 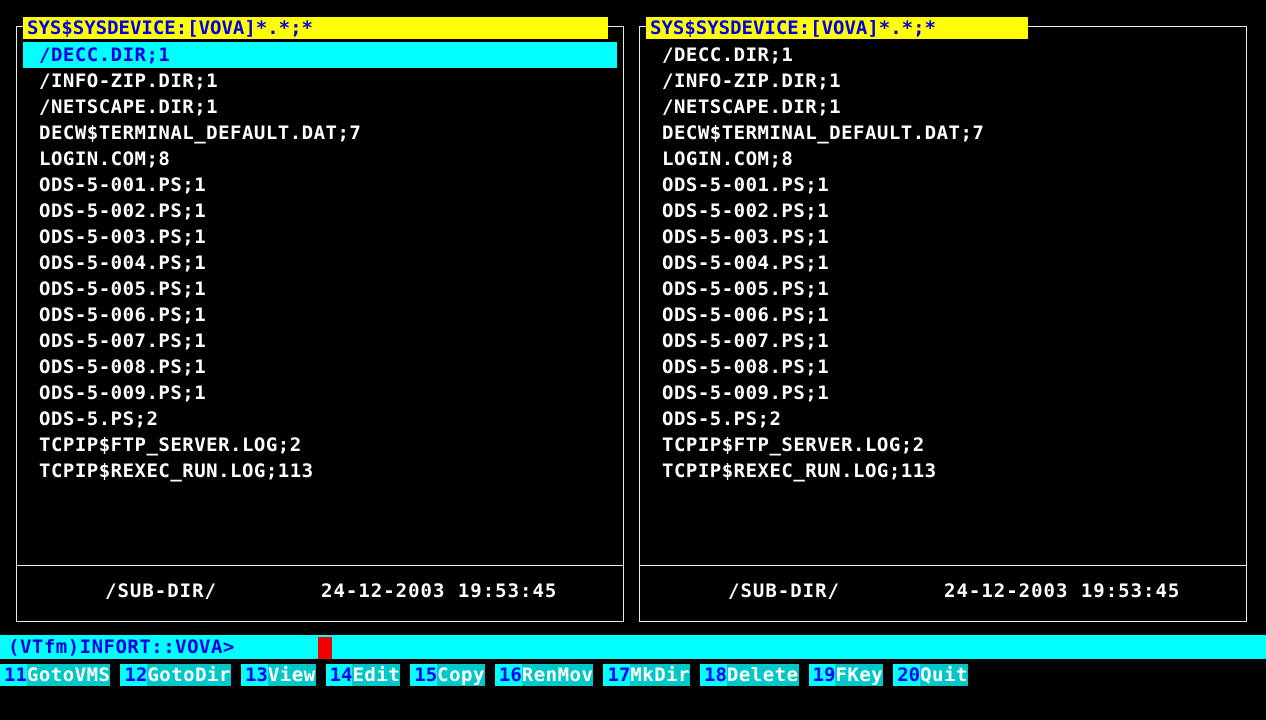 I want to click on fkey-number: 20, so click(x=907, y=675).